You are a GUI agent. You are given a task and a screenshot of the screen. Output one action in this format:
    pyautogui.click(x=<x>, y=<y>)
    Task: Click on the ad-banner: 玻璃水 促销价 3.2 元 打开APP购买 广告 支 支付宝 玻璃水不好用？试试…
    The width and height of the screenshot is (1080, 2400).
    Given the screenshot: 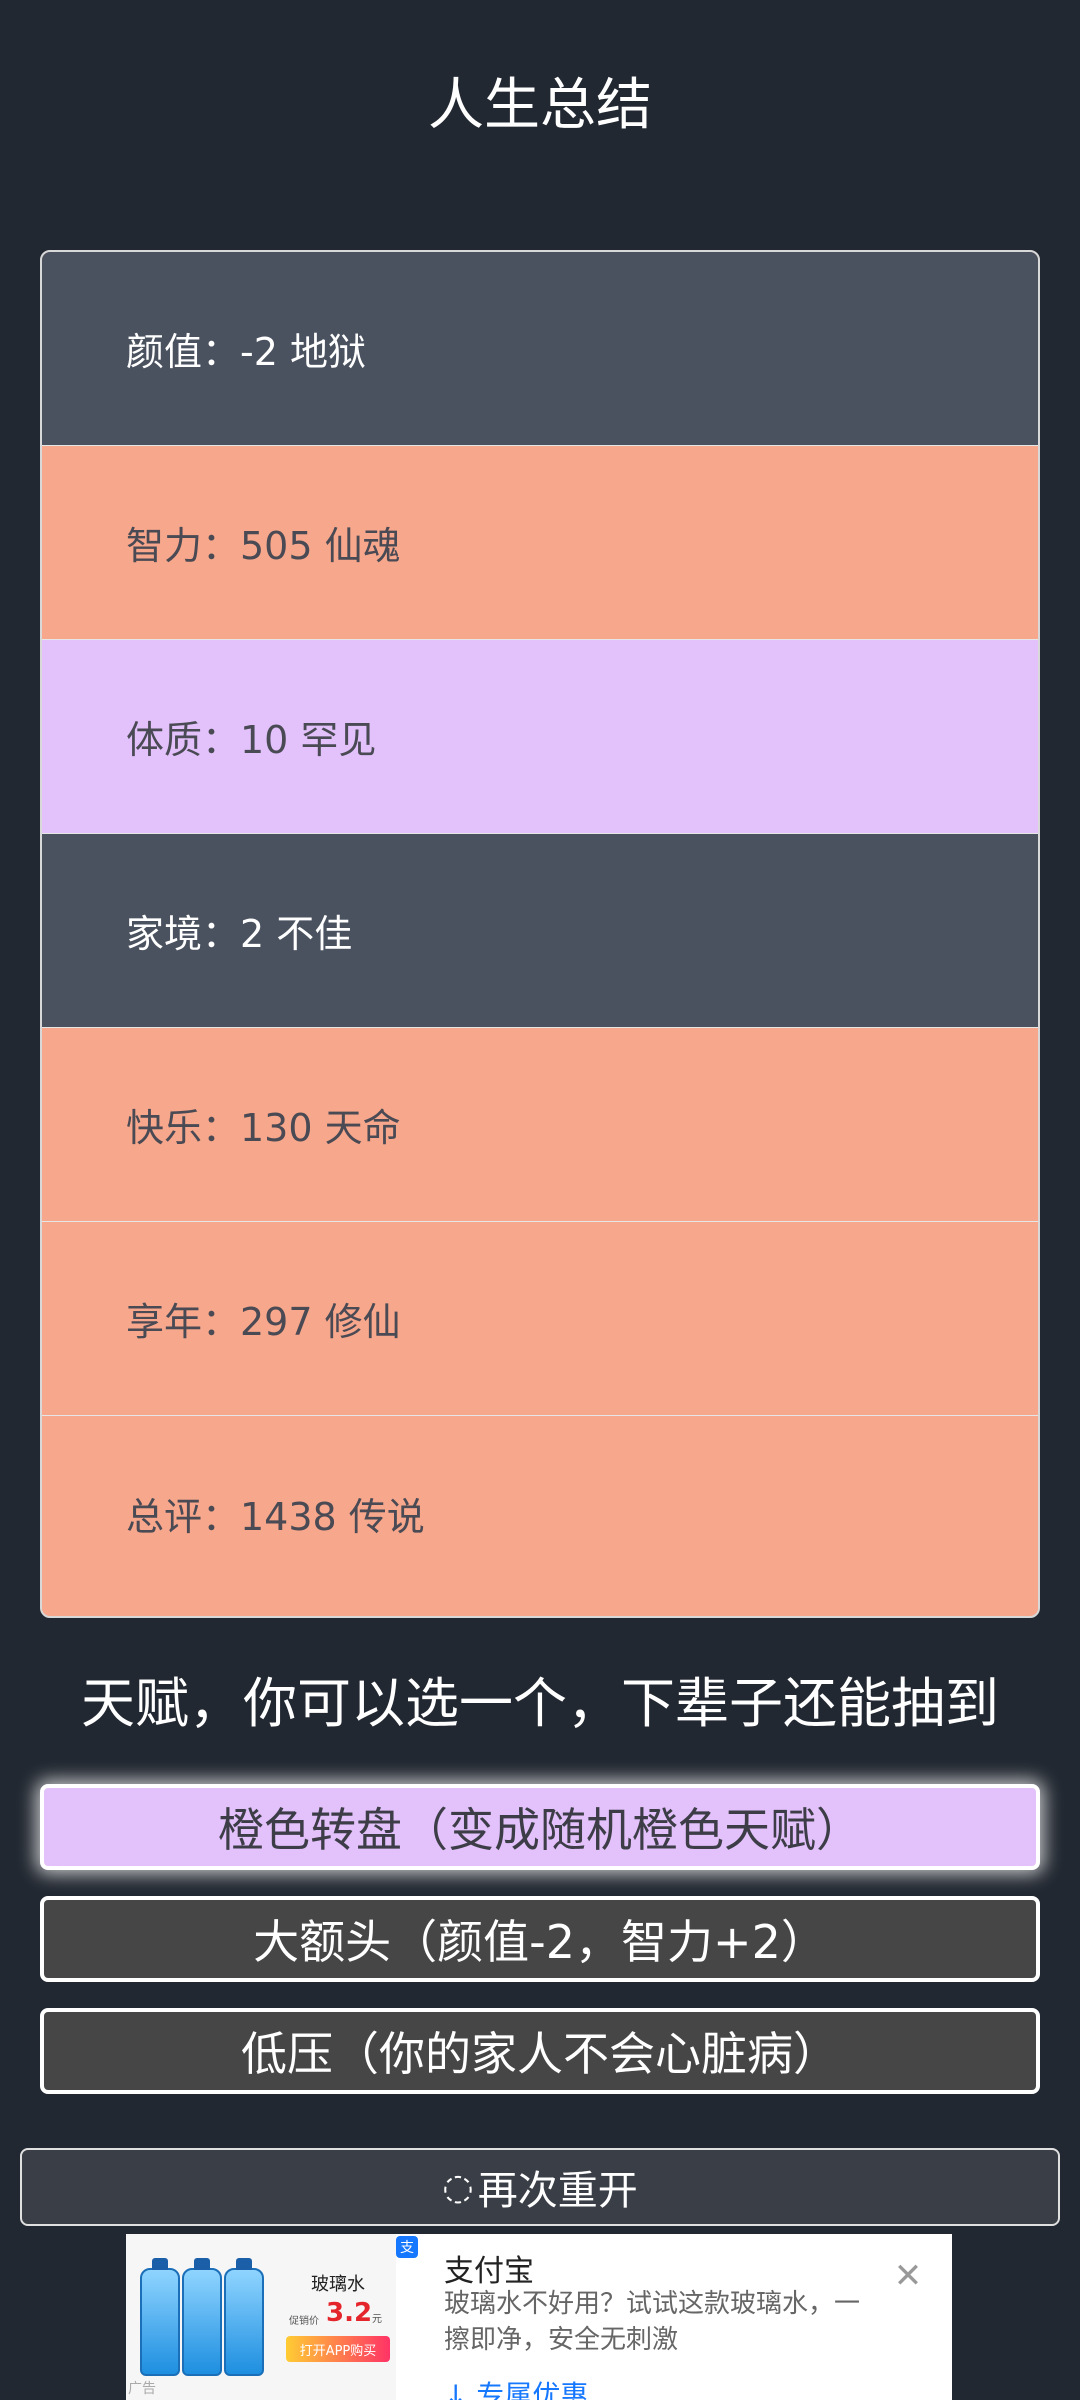 What is the action you would take?
    pyautogui.click(x=539, y=2317)
    